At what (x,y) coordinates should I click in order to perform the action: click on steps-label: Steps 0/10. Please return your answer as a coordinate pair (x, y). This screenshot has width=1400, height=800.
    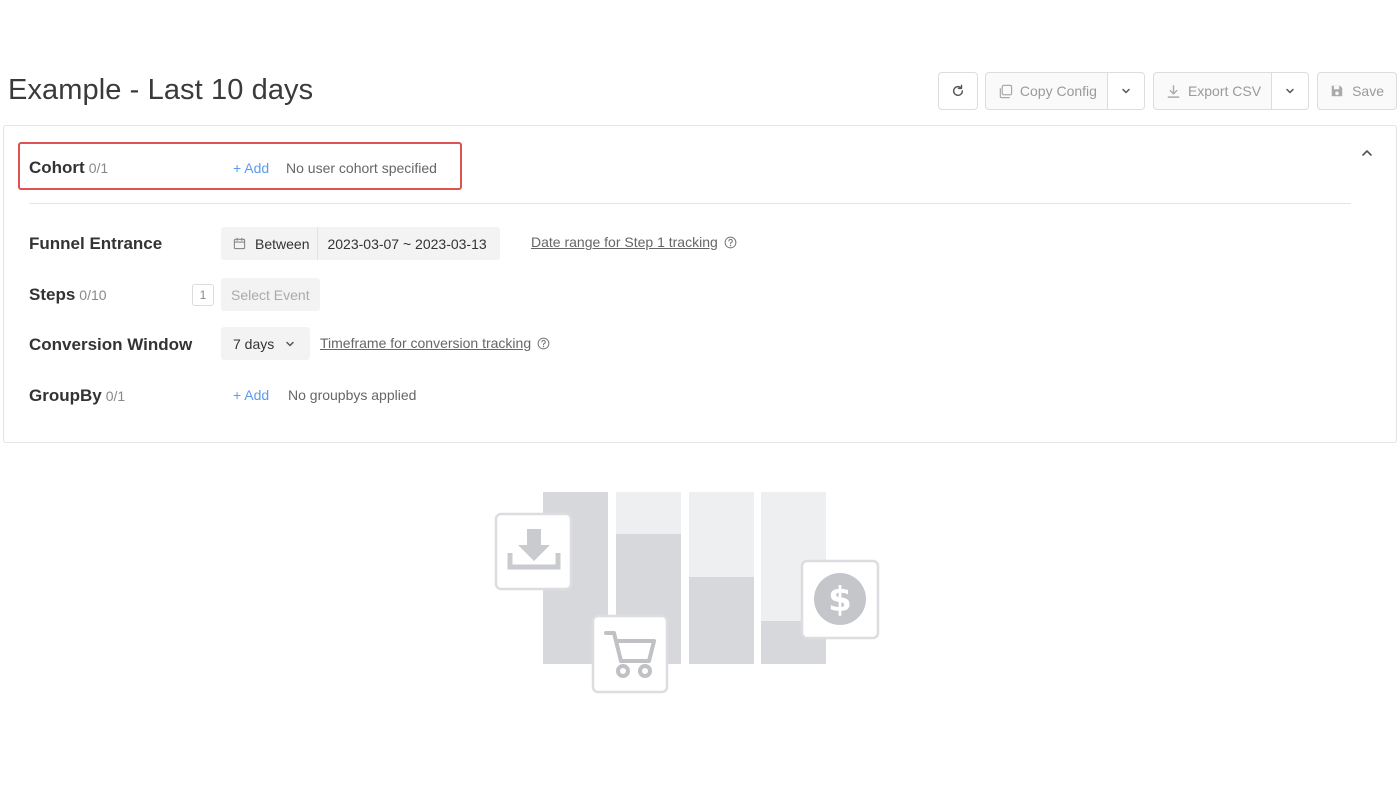
    Looking at the image, I should click on (68, 295).